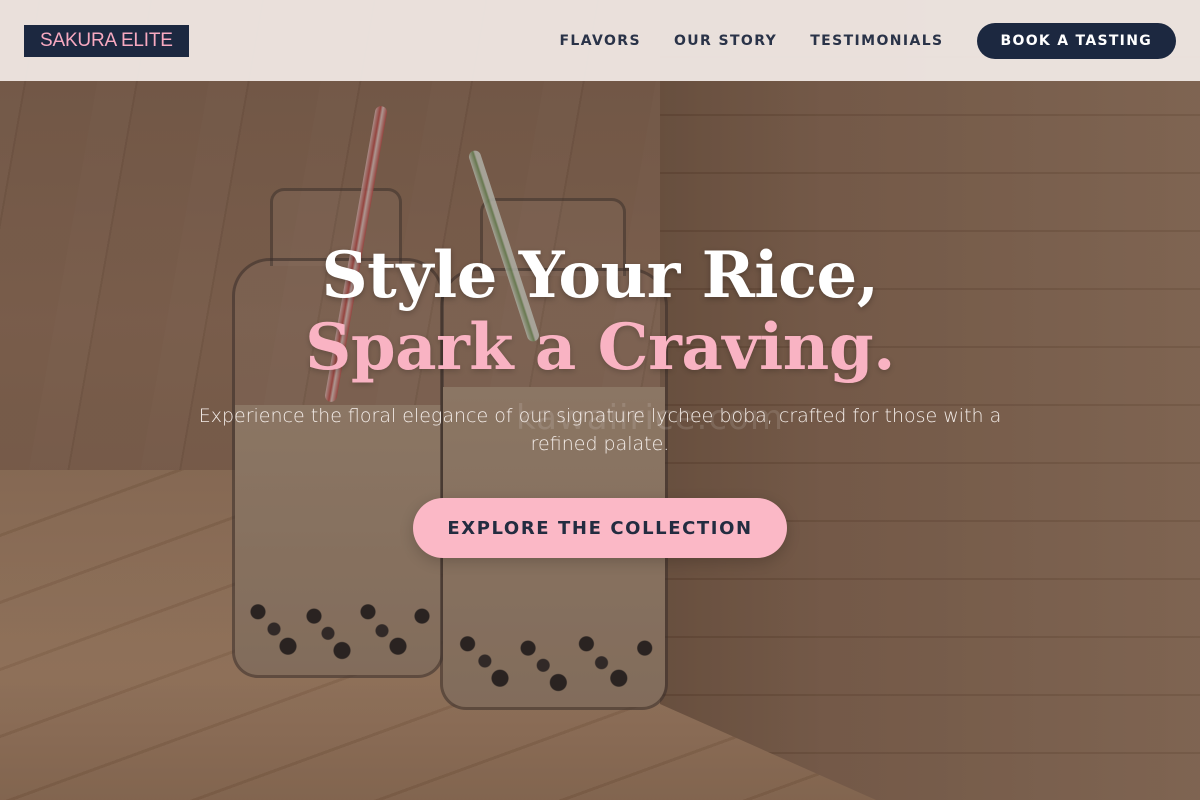  What do you see at coordinates (106, 40) in the screenshot?
I see `brand-logo: SAKURA ELITE` at bounding box center [106, 40].